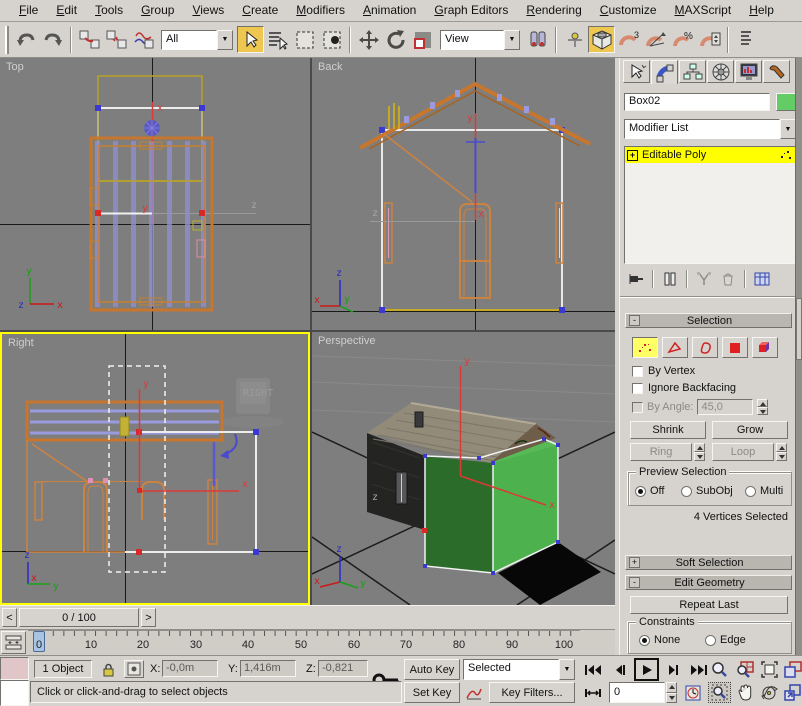 The width and height of the screenshot is (802, 706). Describe the element at coordinates (79, 617) in the screenshot. I see `time-slider-handle: 0 / 100` at that location.